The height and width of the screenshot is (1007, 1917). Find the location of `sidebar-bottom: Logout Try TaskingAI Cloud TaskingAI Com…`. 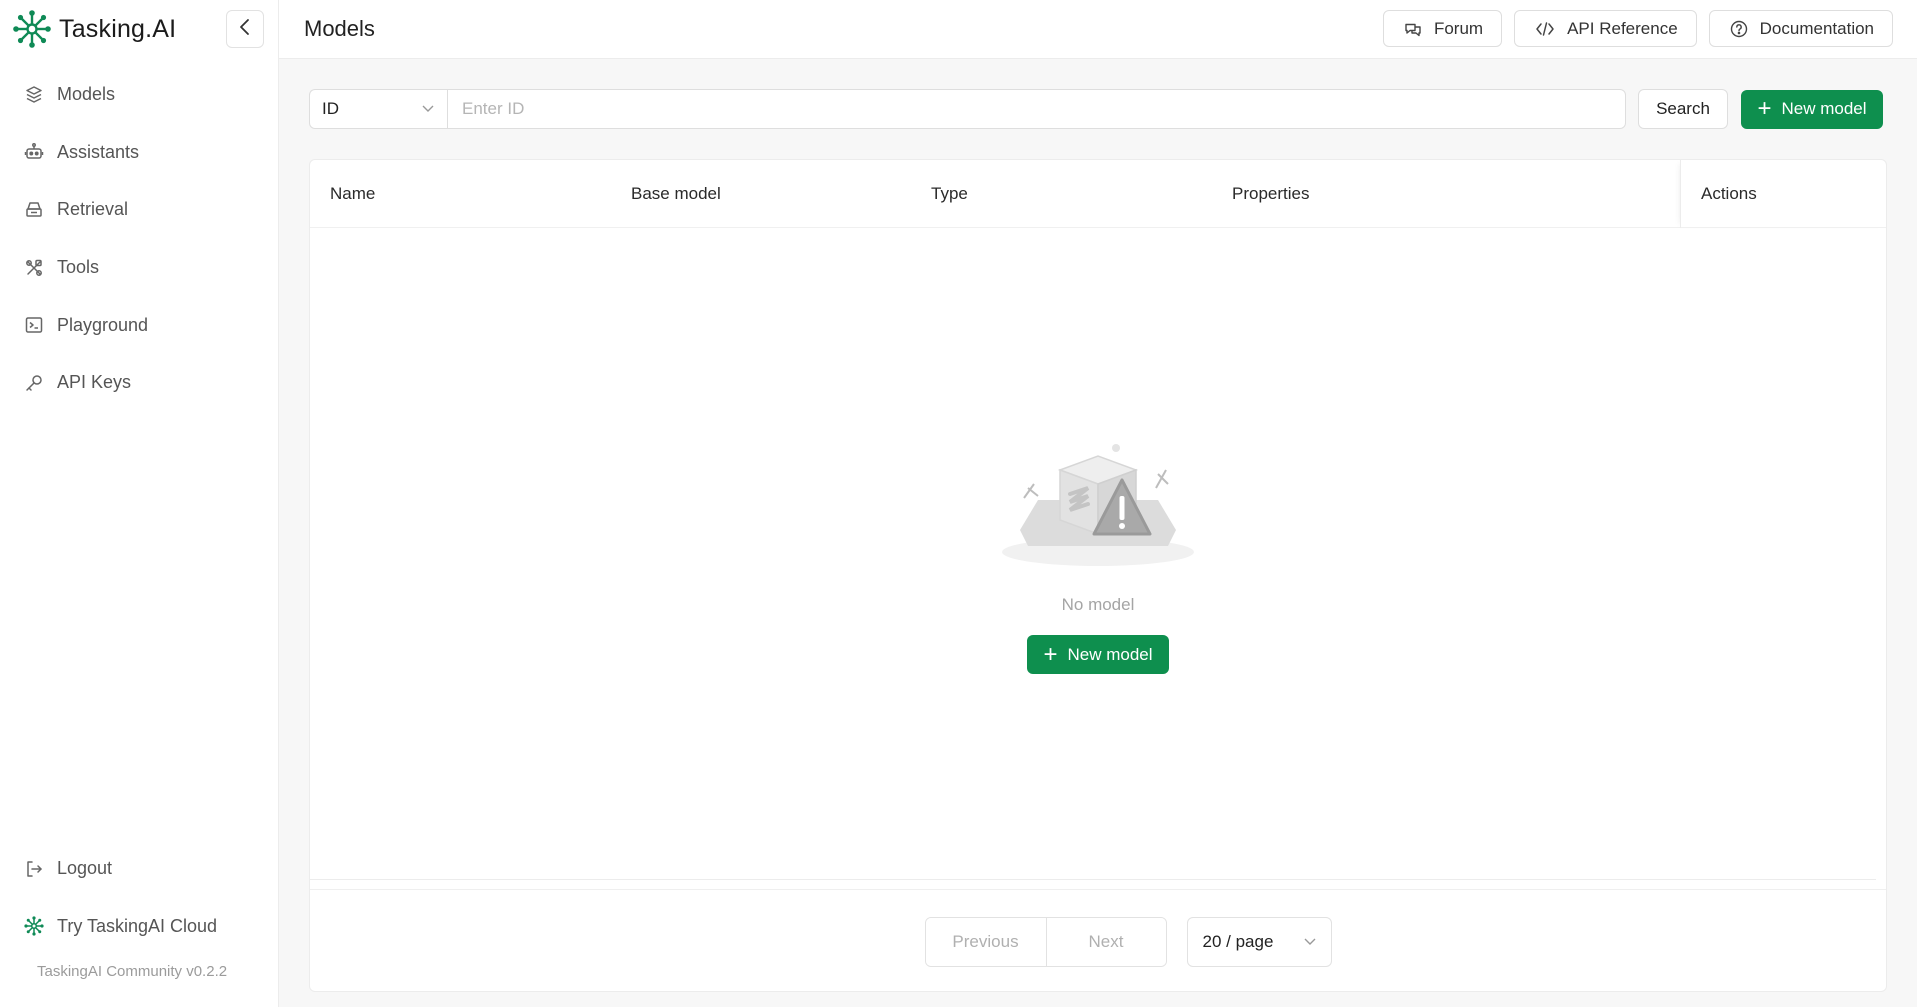

sidebar-bottom: Logout Try TaskingAI Cloud TaskingAI Com… is located at coordinates (139, 923).